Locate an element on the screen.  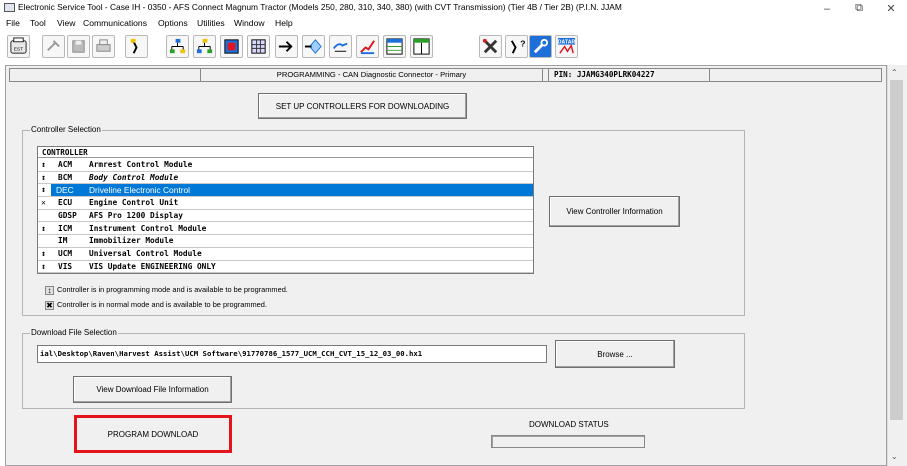
controller-code: UCM is located at coordinates (65, 253).